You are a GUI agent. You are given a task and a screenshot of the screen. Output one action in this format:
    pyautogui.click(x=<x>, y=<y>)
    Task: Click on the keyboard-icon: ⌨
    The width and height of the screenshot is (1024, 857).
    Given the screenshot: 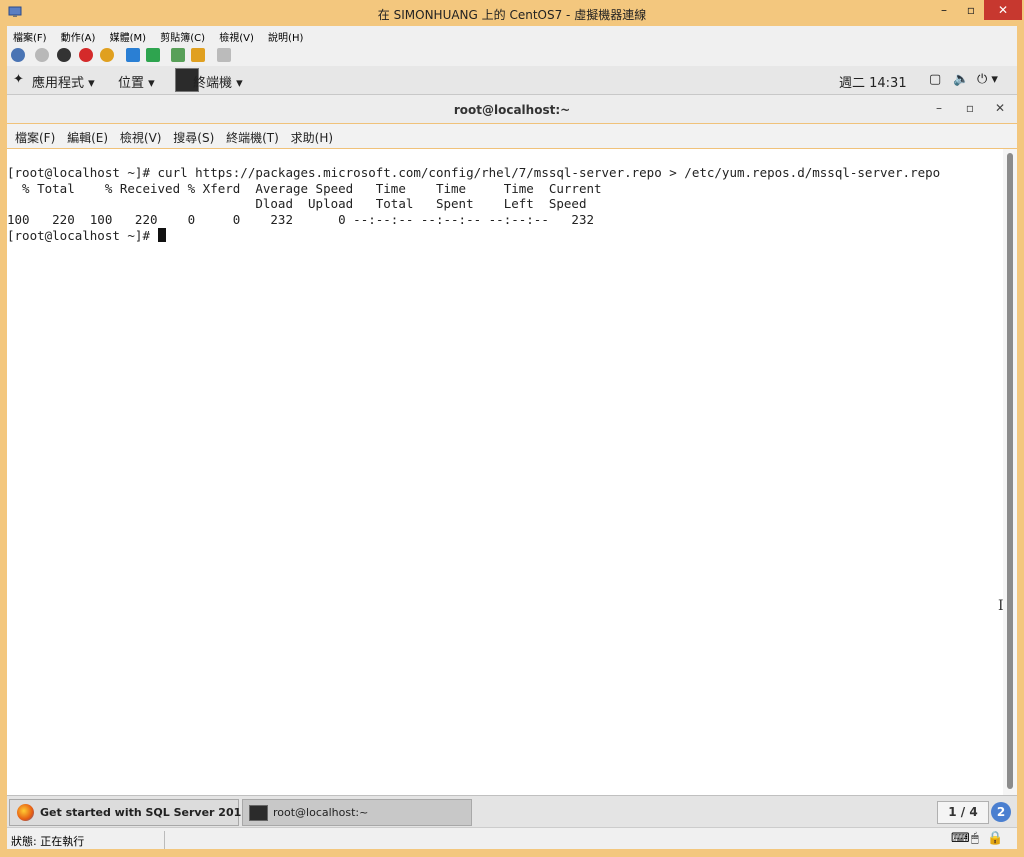 What is the action you would take?
    pyautogui.click(x=960, y=838)
    